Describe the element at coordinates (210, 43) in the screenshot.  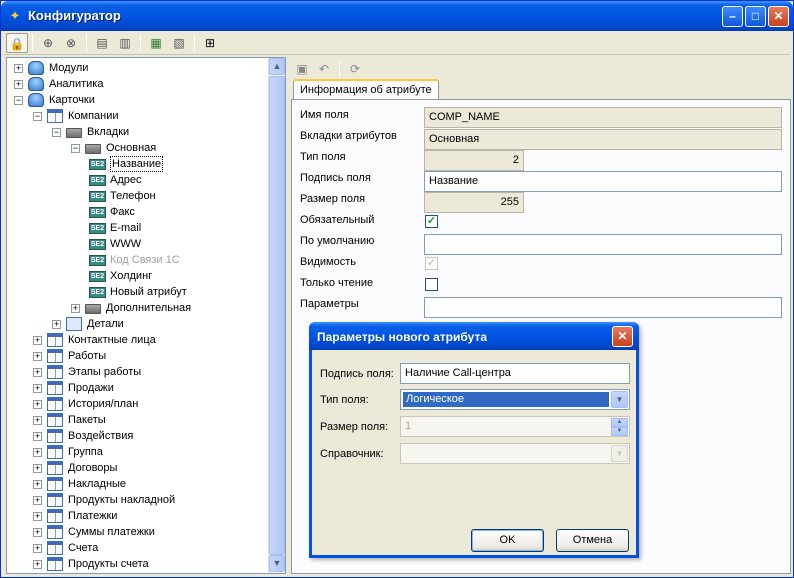
I see `add-attribute-icon: ⊞` at that location.